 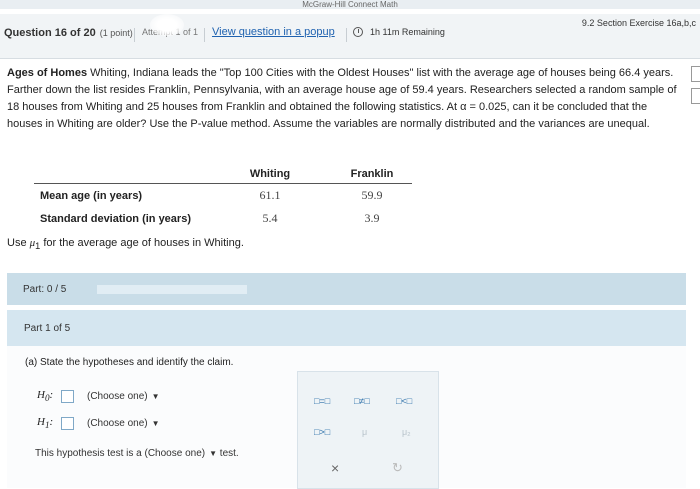 I want to click on mu-sub-button: μ₂, so click(x=406, y=432).